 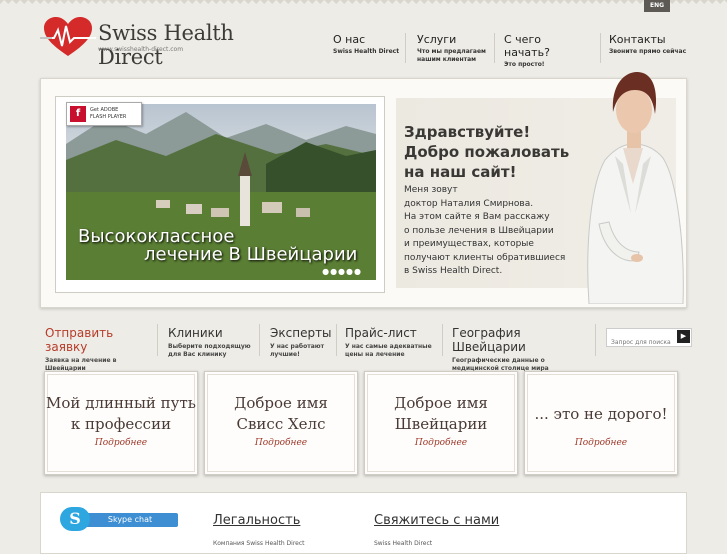 I want to click on search-box: ▶, so click(x=649, y=339).